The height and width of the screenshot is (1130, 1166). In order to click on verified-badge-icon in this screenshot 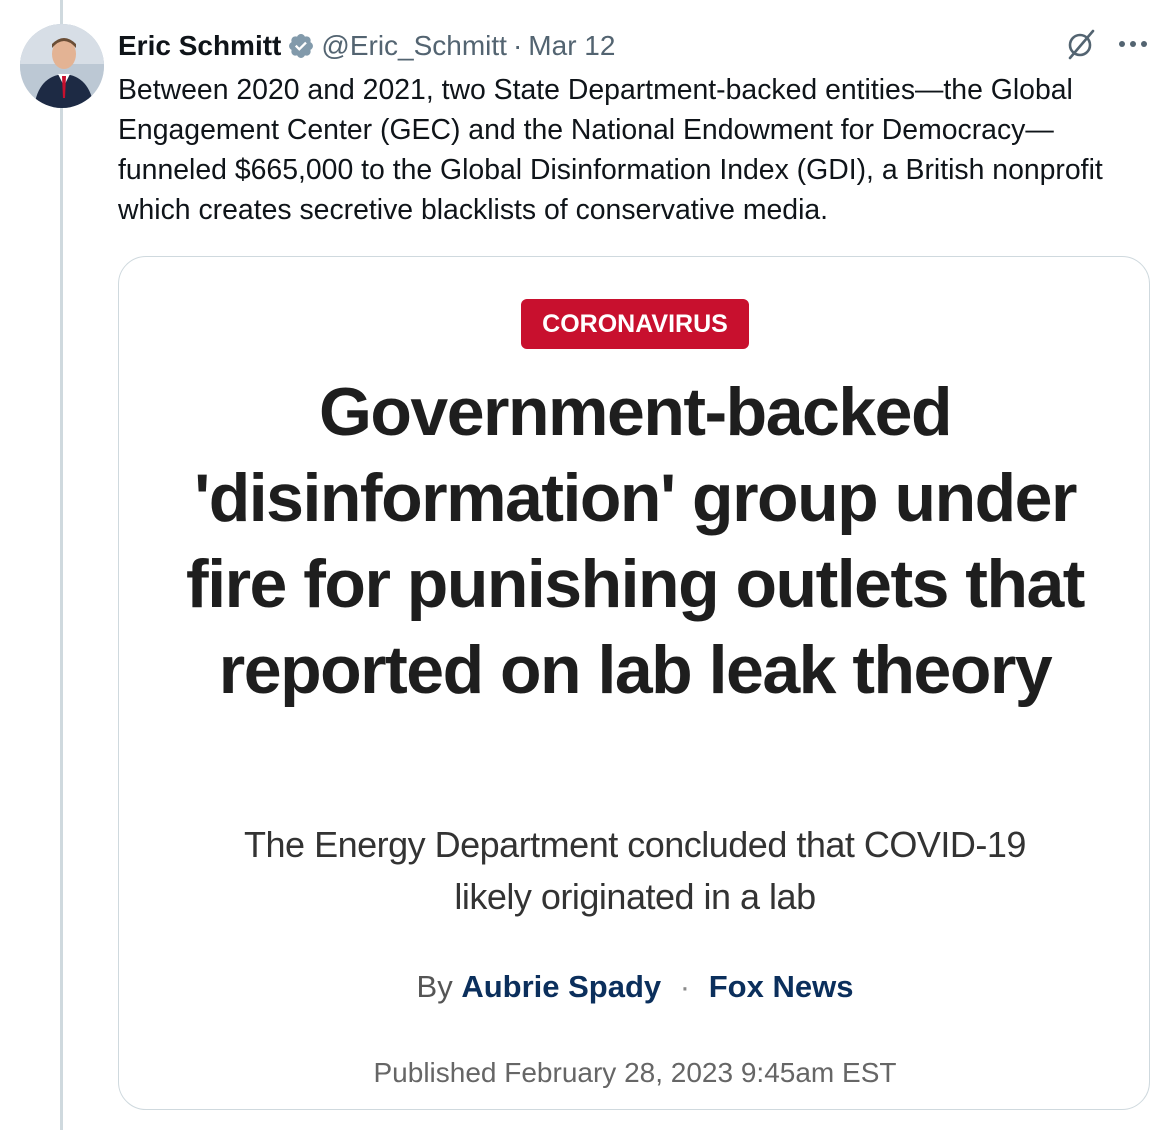, I will do `click(301, 46)`.